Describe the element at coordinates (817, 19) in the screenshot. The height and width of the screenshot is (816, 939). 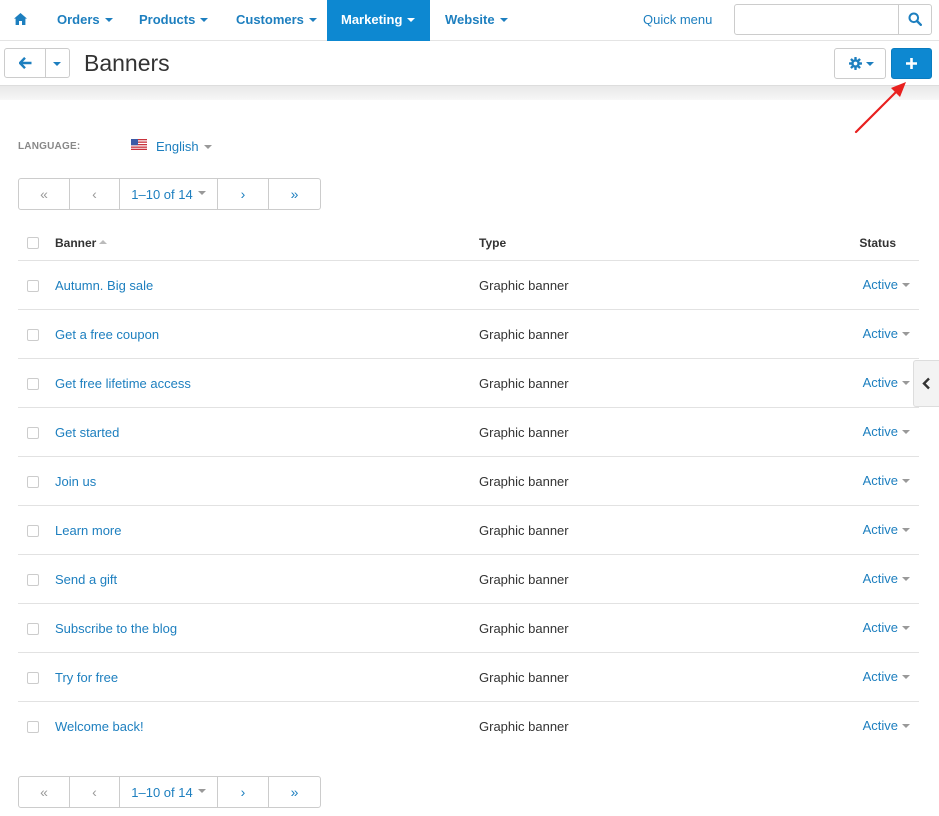
I see `search-input` at that location.